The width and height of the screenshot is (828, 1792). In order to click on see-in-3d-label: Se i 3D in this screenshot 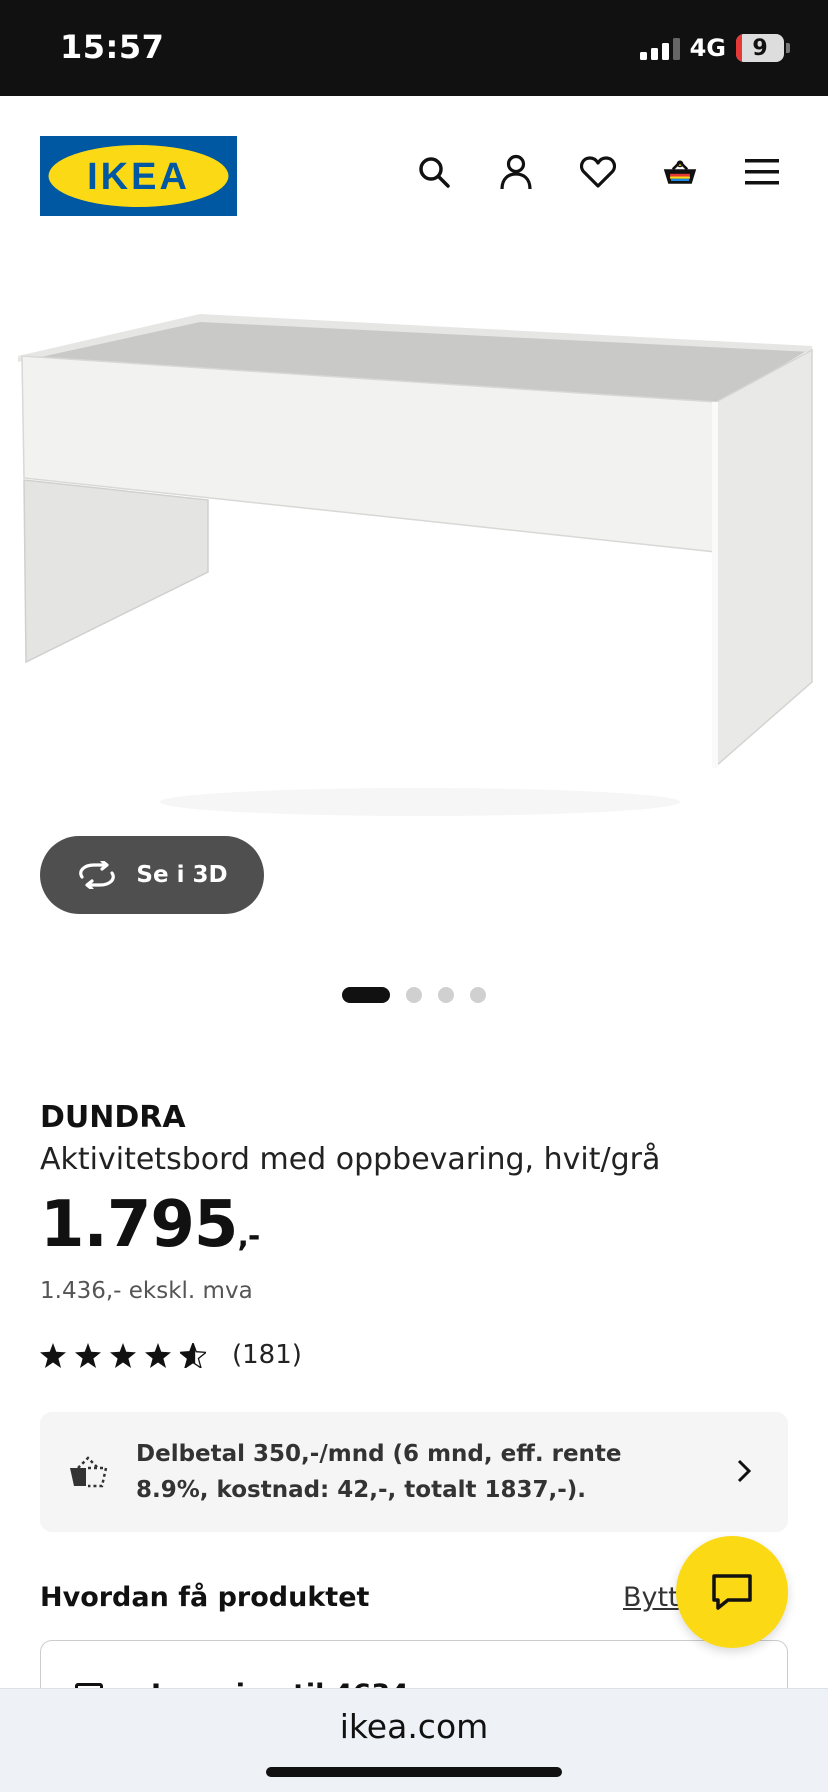, I will do `click(182, 875)`.